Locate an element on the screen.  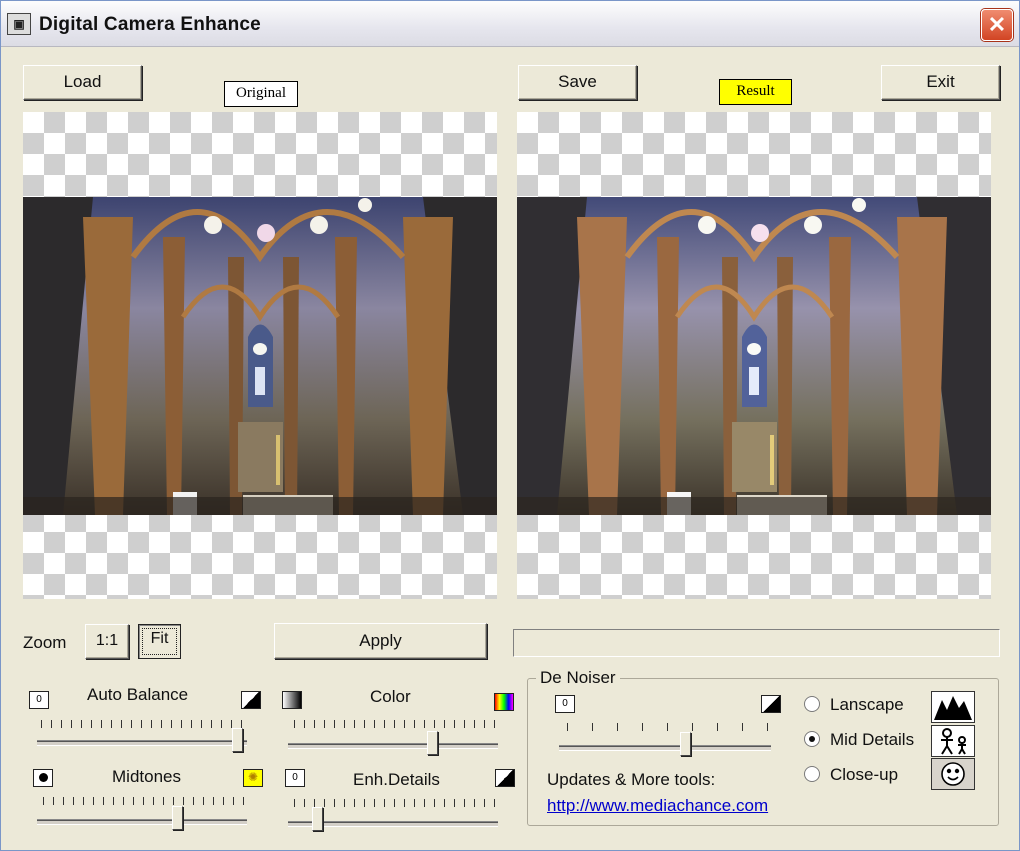
color-ticks is located at coordinates (394, 724).